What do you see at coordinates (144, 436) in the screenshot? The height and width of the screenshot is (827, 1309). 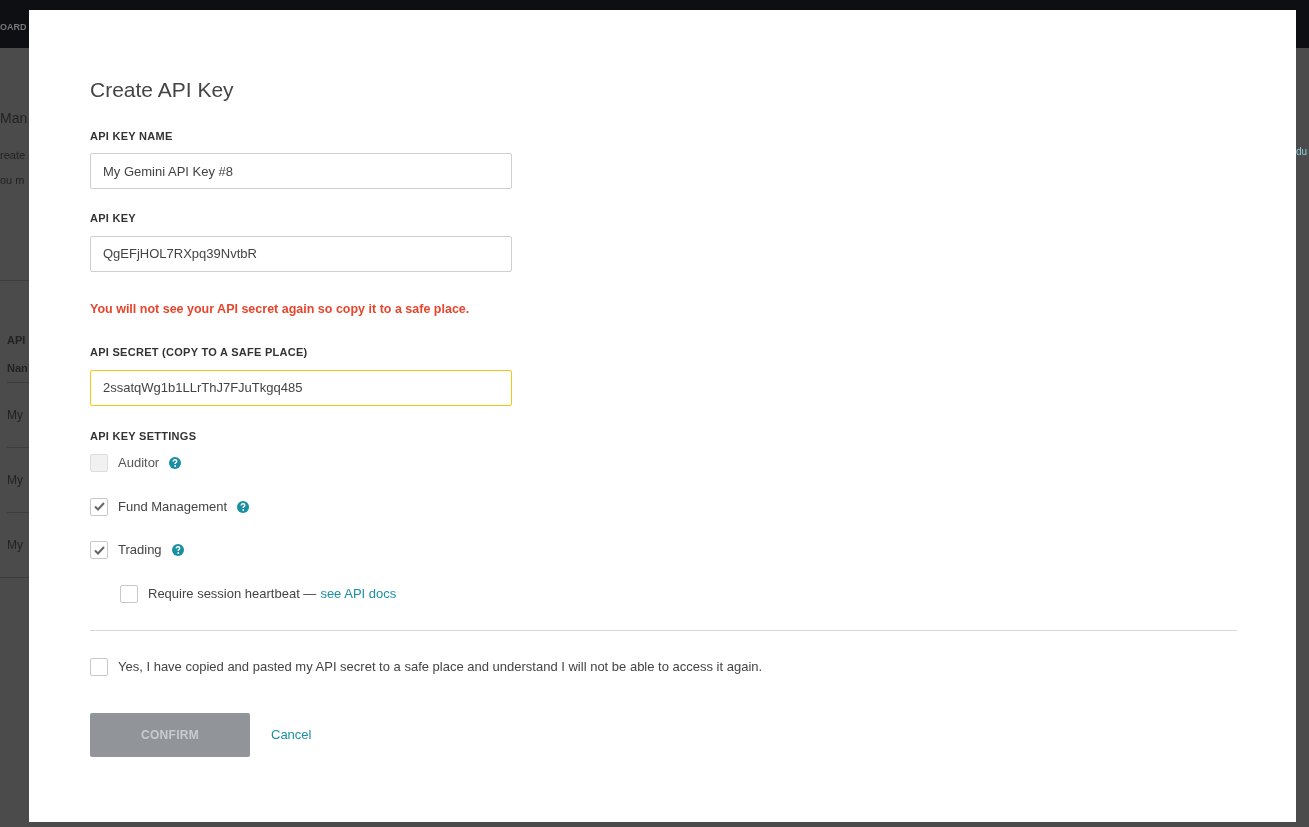 I see `settings-label: API KEY SETTINGS` at bounding box center [144, 436].